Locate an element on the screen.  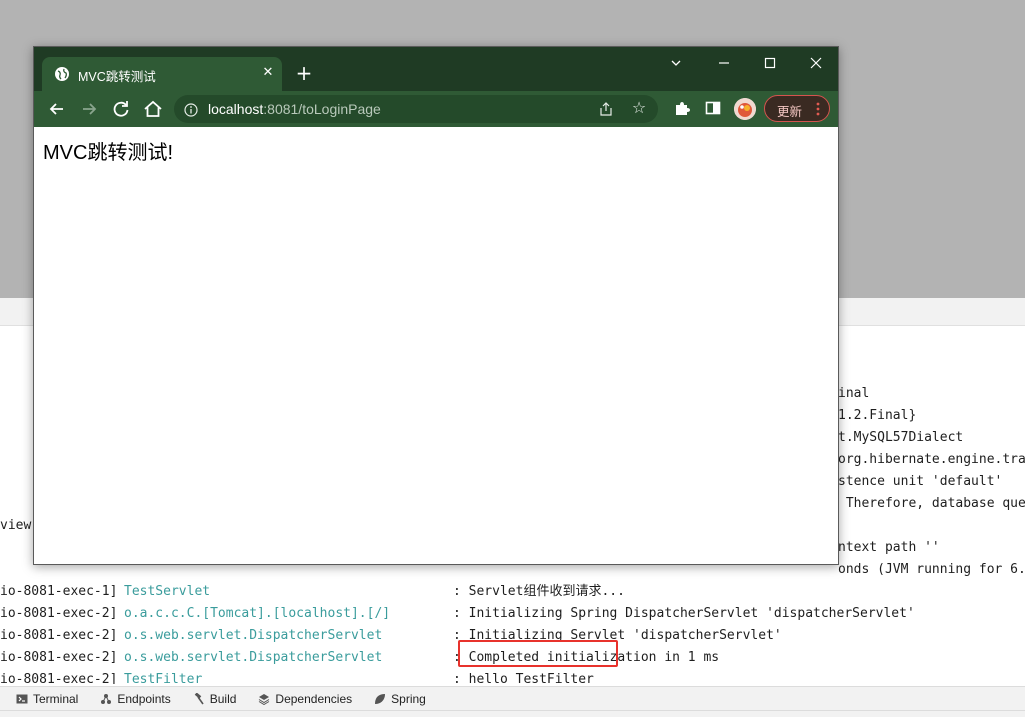
browser-toolbar: localhost:8081/toLoginPage ☆ 更新 is located at coordinates (436, 109).